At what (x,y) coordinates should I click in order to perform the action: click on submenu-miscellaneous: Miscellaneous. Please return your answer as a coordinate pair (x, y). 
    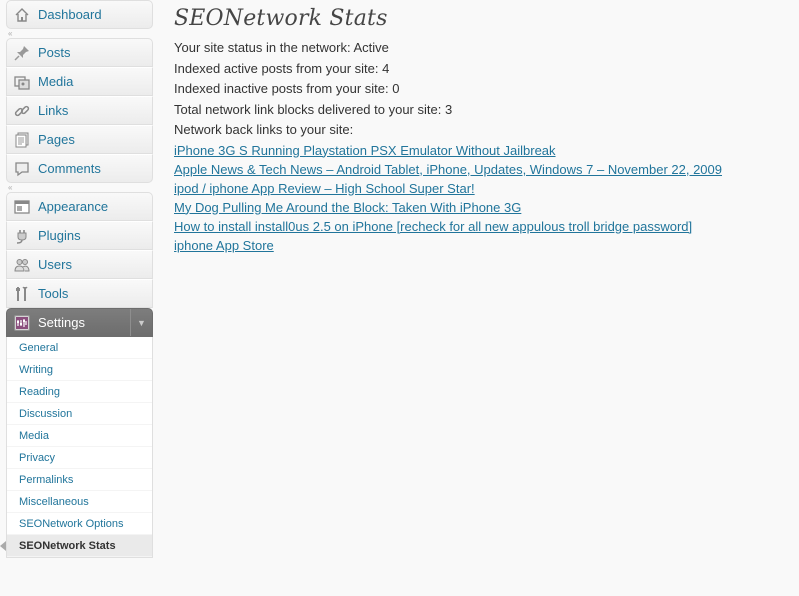
    Looking at the image, I should click on (79, 502).